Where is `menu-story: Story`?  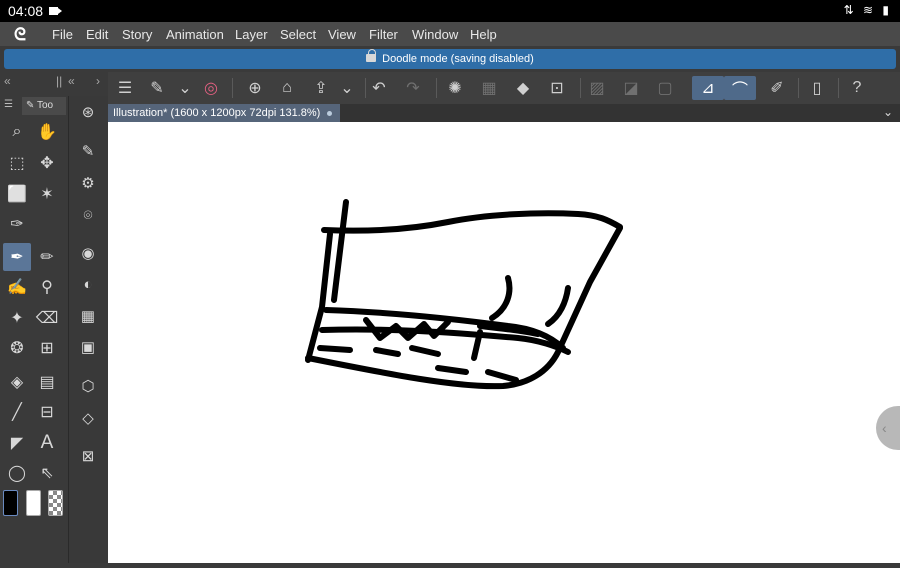 menu-story: Story is located at coordinates (137, 34).